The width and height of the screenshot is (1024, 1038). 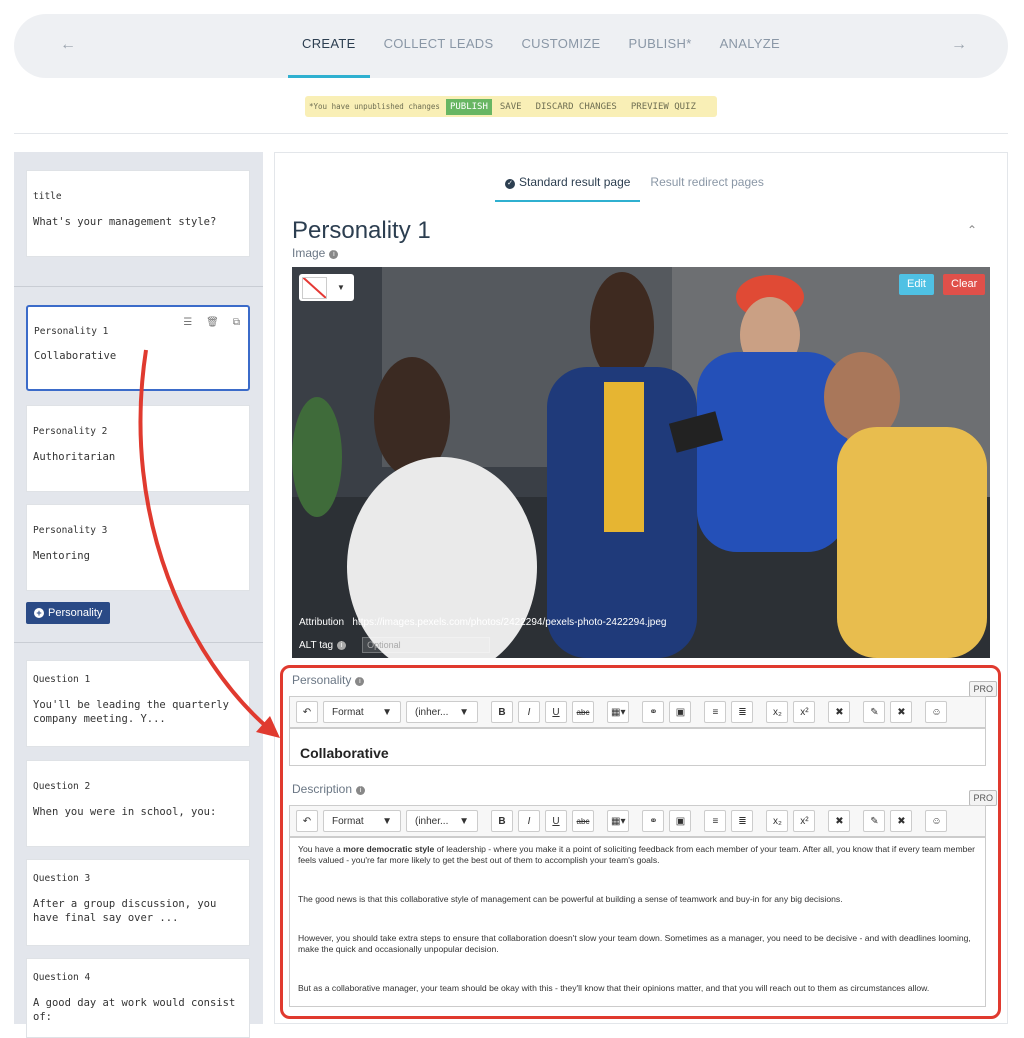 I want to click on card-value: A good day at work would consist of:, so click(x=134, y=1010).